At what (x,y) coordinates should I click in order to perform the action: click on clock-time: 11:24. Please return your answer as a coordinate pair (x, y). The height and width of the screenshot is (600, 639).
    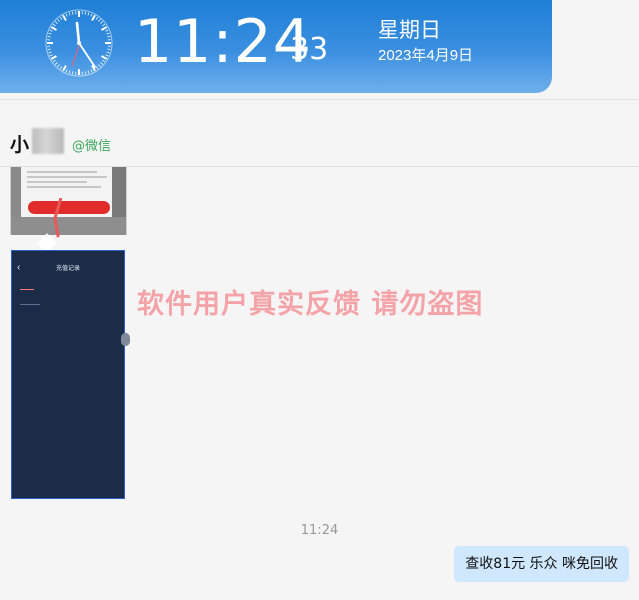
    Looking at the image, I should click on (223, 42).